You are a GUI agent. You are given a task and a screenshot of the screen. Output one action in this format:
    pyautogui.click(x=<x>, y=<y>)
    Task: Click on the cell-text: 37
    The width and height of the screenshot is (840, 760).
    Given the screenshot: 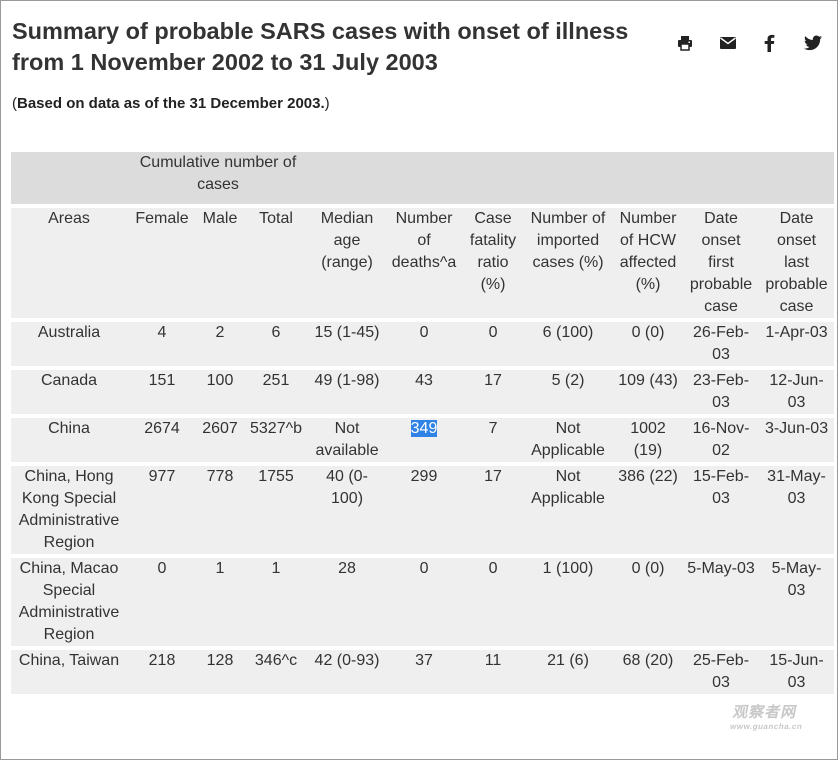 What is the action you would take?
    pyautogui.click(x=424, y=660)
    